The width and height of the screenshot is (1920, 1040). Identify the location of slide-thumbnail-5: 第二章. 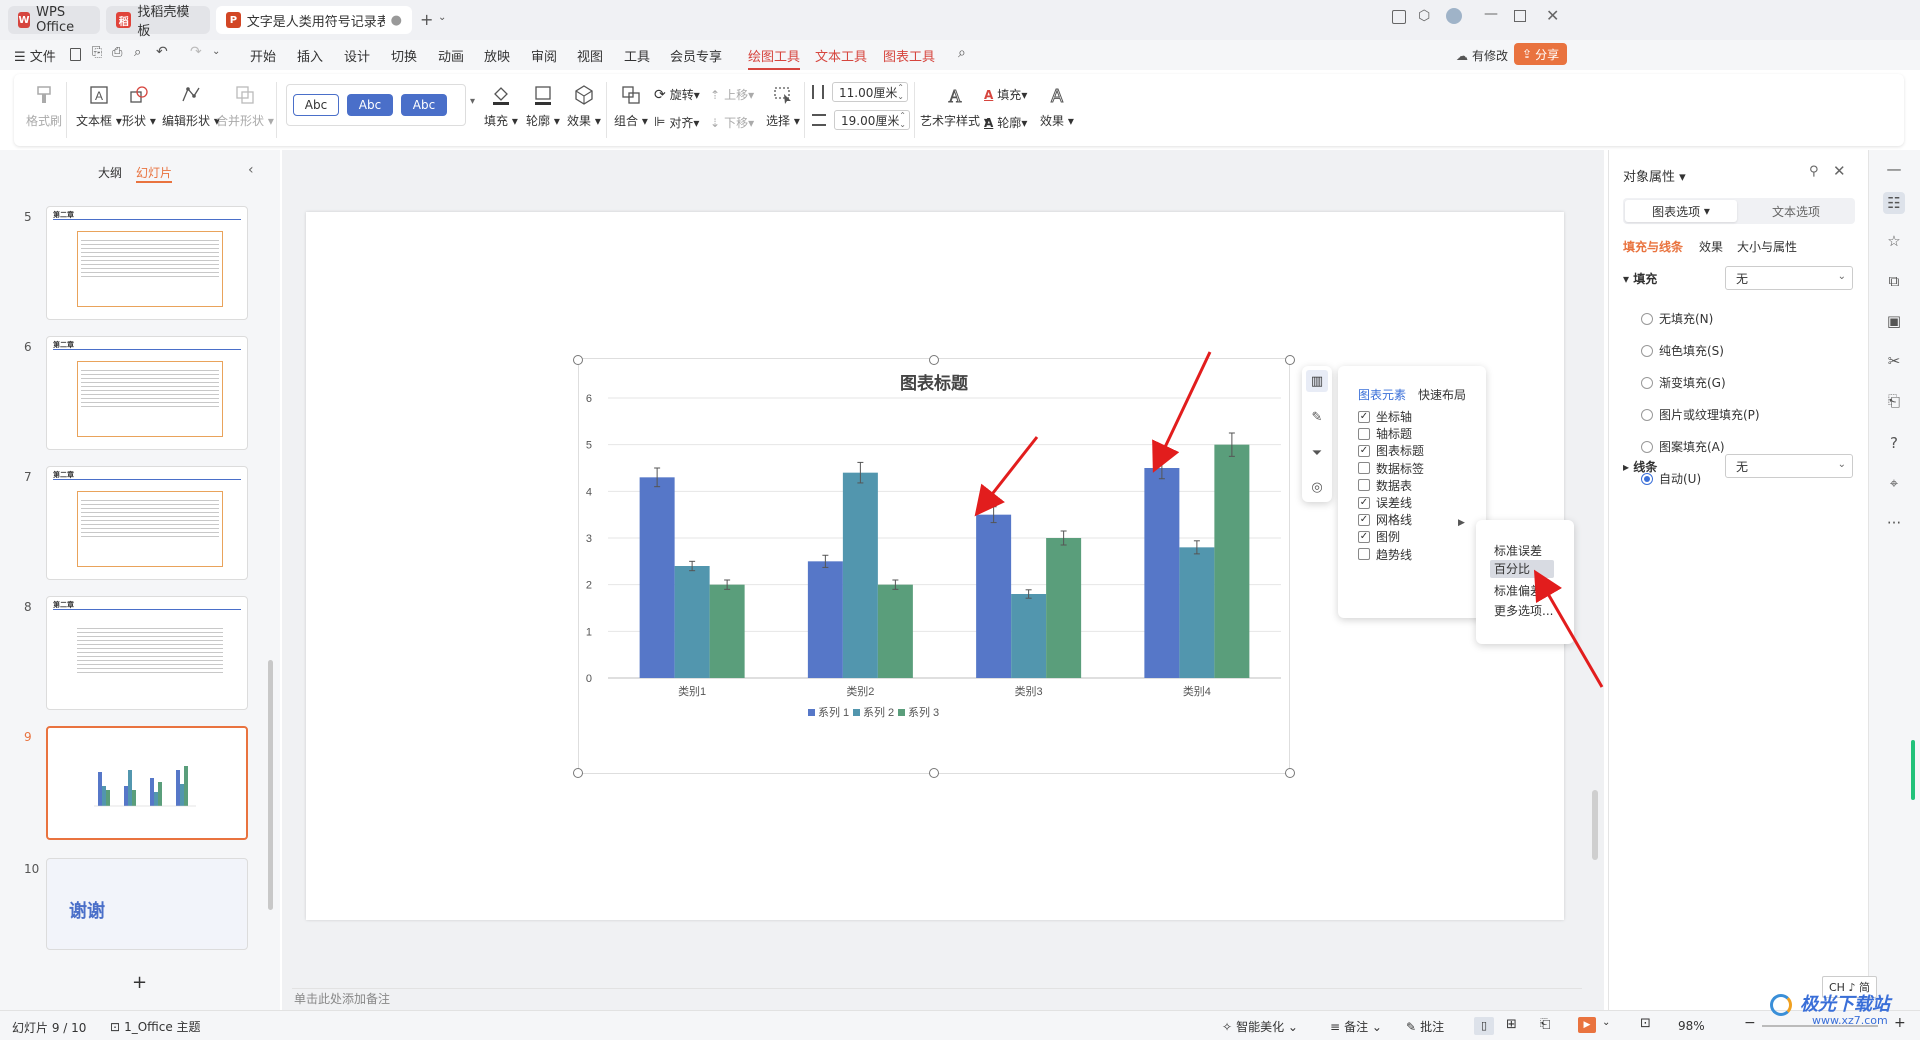
(147, 263).